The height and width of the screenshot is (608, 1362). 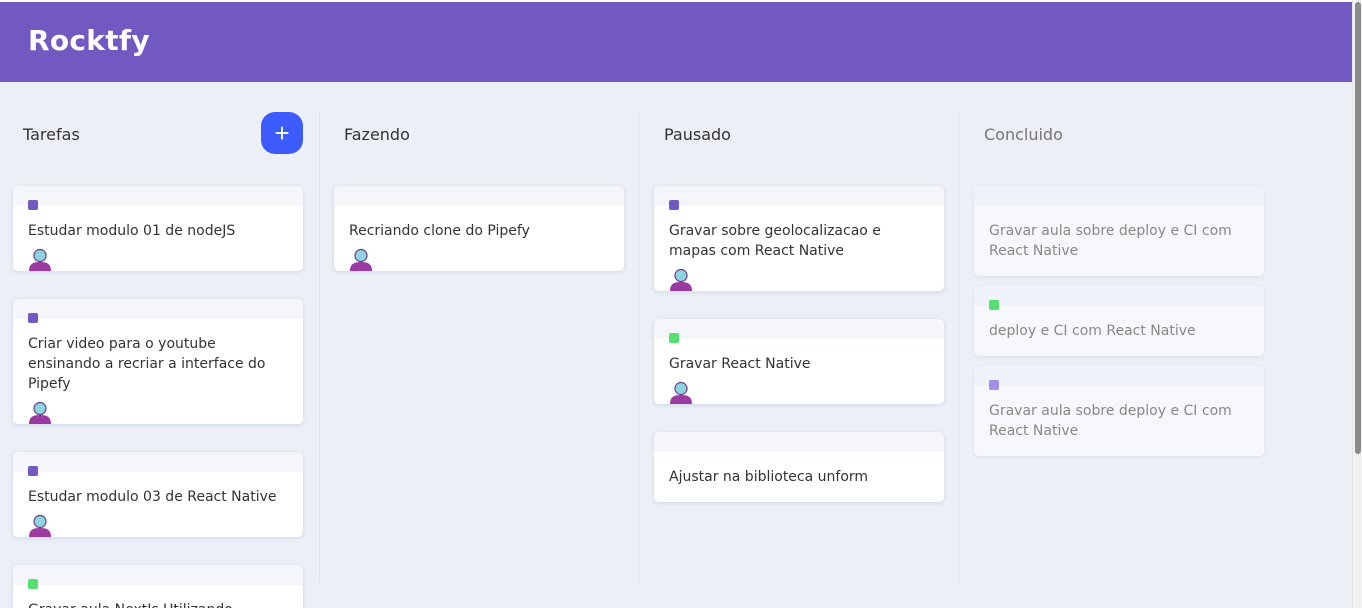 I want to click on card-text: Estudar modulo 01 de nodeJS, so click(x=132, y=231).